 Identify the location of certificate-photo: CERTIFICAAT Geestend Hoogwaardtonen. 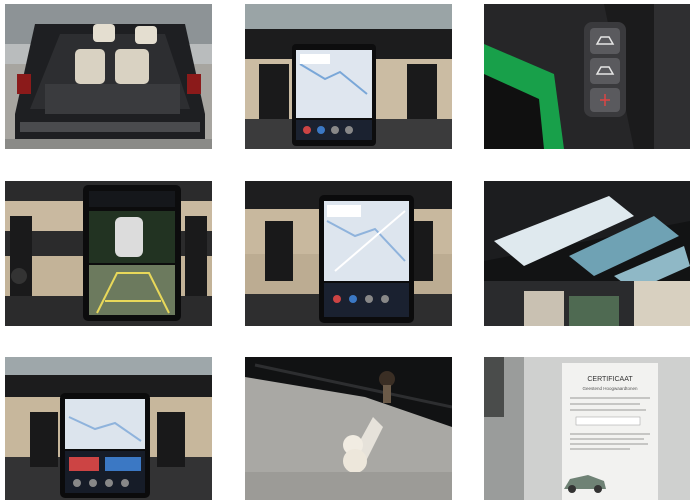
(587, 428).